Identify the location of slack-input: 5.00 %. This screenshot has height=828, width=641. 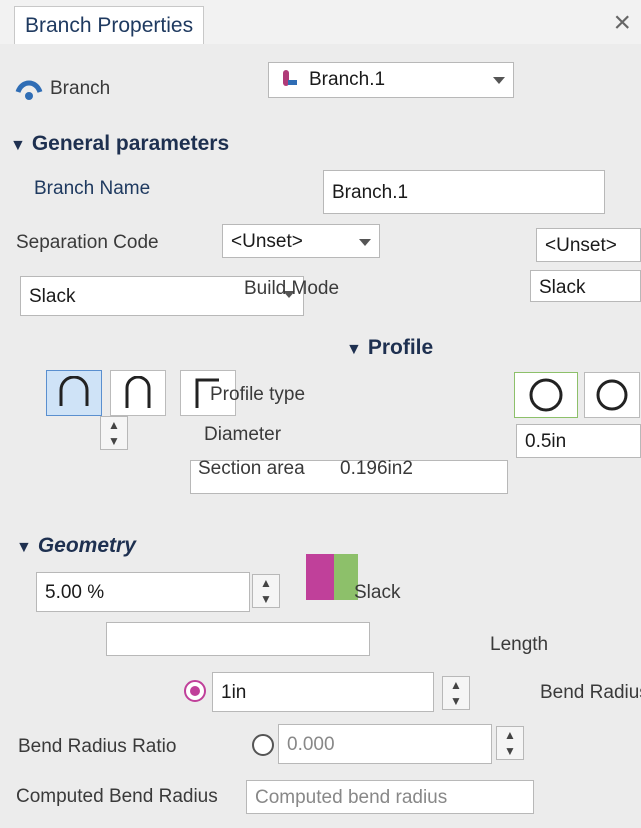
(143, 592).